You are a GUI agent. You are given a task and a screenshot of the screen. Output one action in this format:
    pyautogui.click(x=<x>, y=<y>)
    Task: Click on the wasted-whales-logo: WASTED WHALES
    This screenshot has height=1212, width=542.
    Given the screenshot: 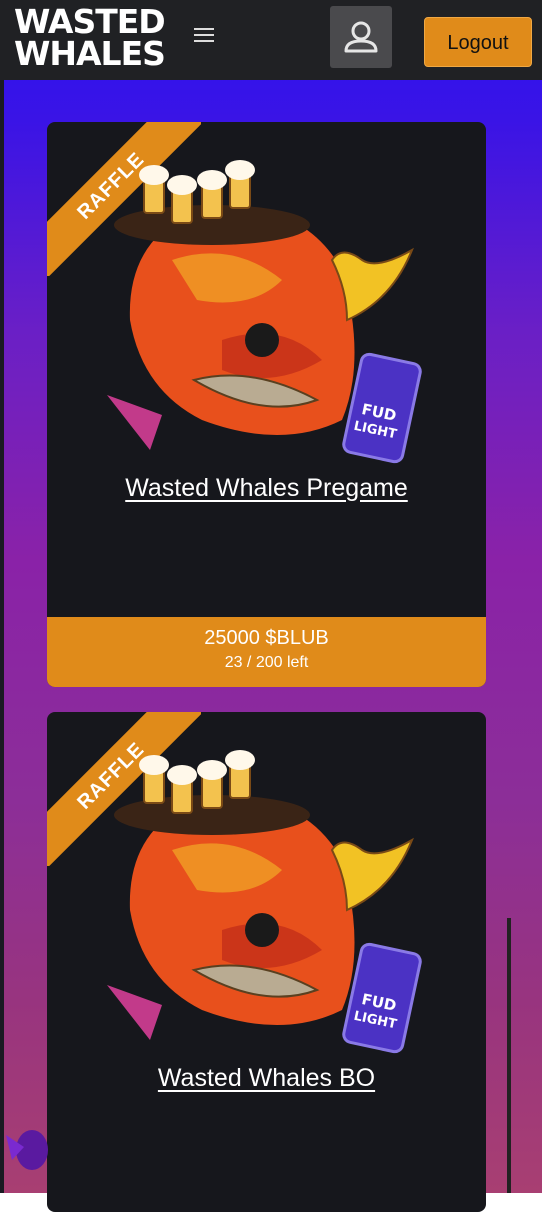 What is the action you would take?
    pyautogui.click(x=90, y=39)
    